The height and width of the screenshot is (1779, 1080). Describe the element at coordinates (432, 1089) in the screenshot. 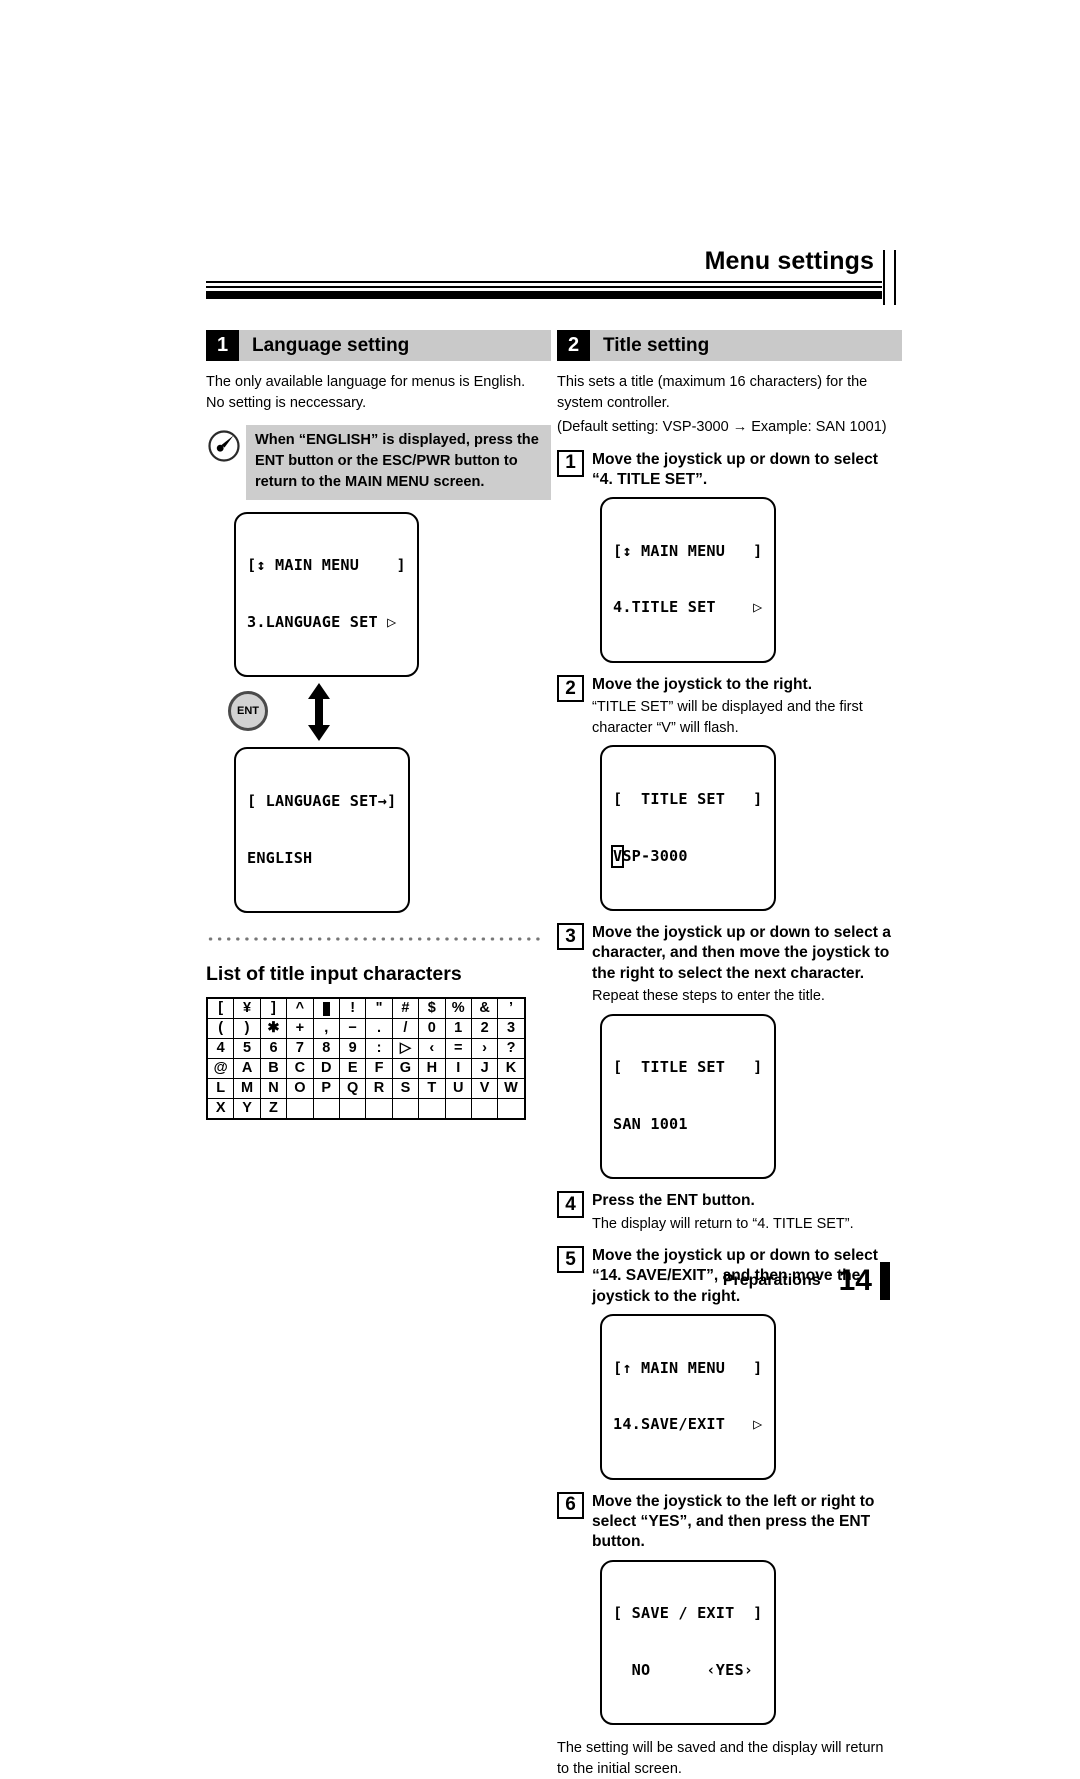

I see `character-map-cell: T` at that location.